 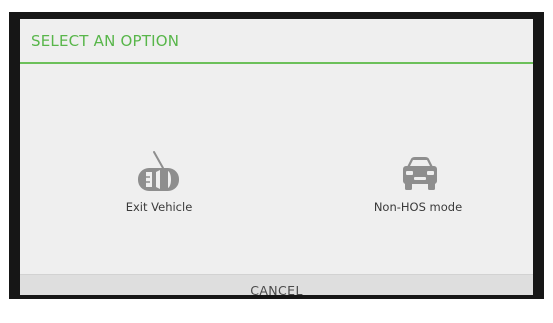 I want to click on cancel-label: CANCEL, so click(x=276, y=289).